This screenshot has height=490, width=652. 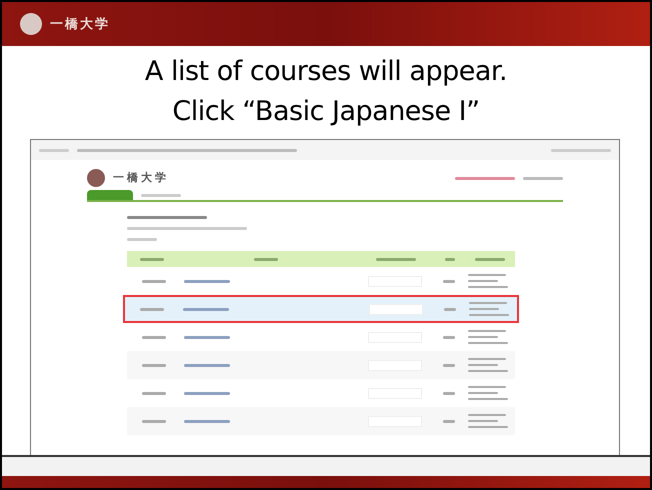 I want to click on logo-text: 一 橋 大 学, so click(x=139, y=178).